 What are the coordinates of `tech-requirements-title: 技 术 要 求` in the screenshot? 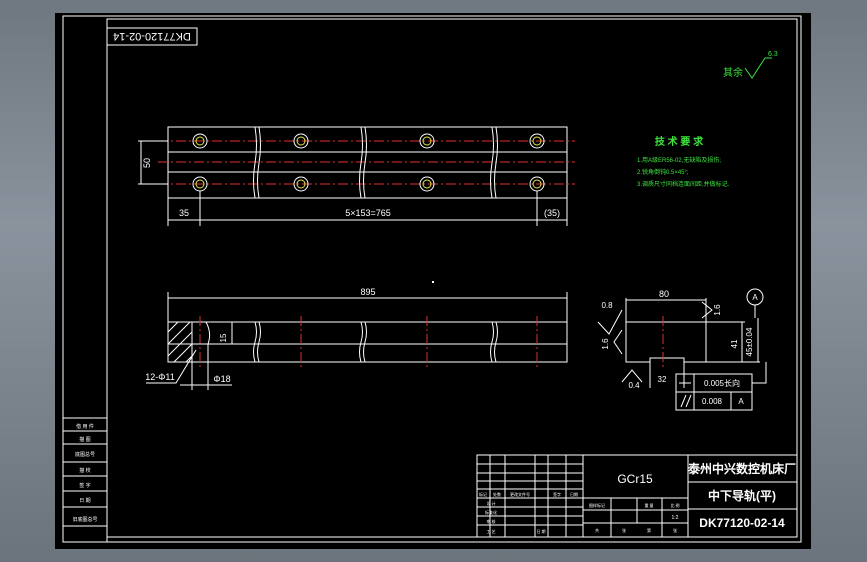 It's located at (679, 141).